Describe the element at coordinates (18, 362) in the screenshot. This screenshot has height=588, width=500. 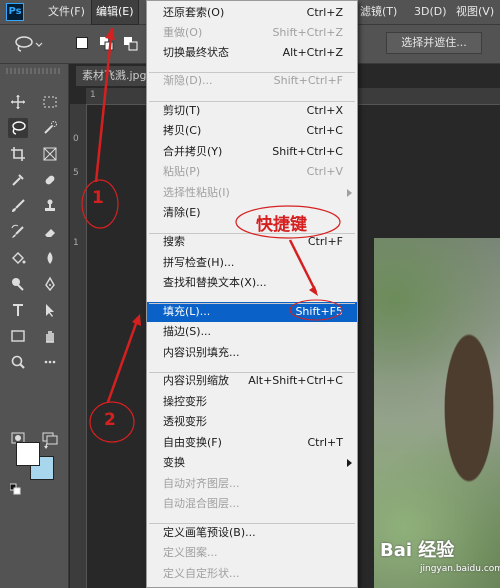
I see `zoom-tool-icon` at that location.